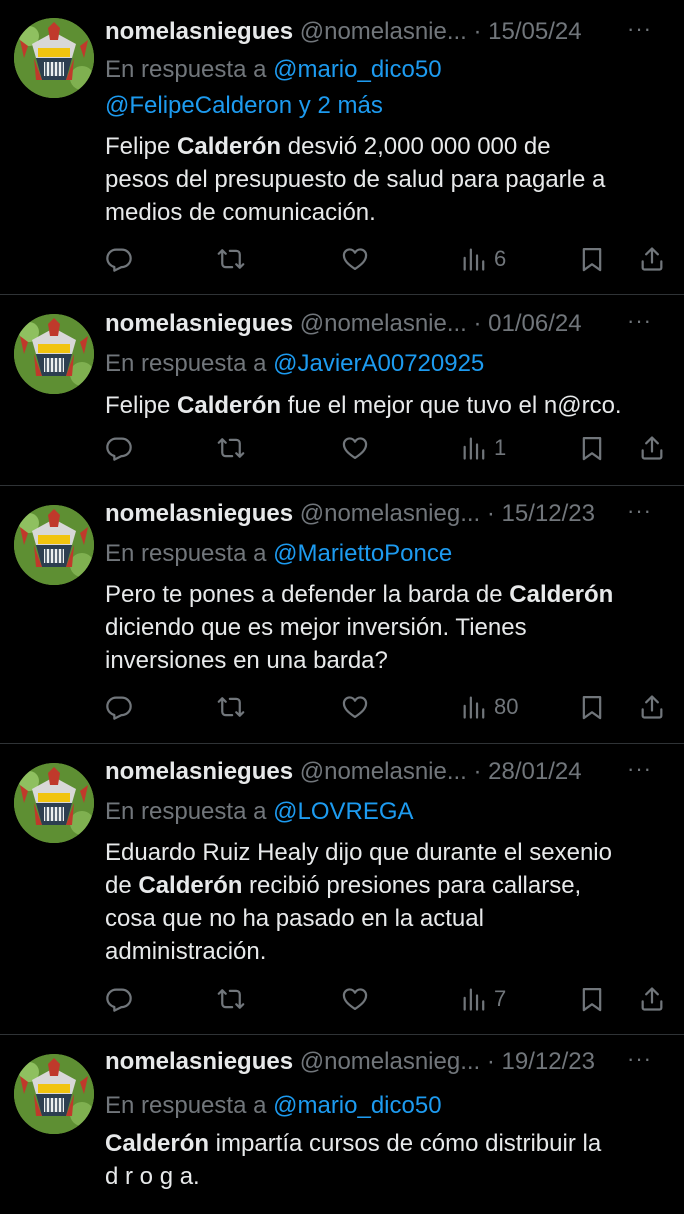  I want to click on tweet-actions: 80, so click(387, 707).